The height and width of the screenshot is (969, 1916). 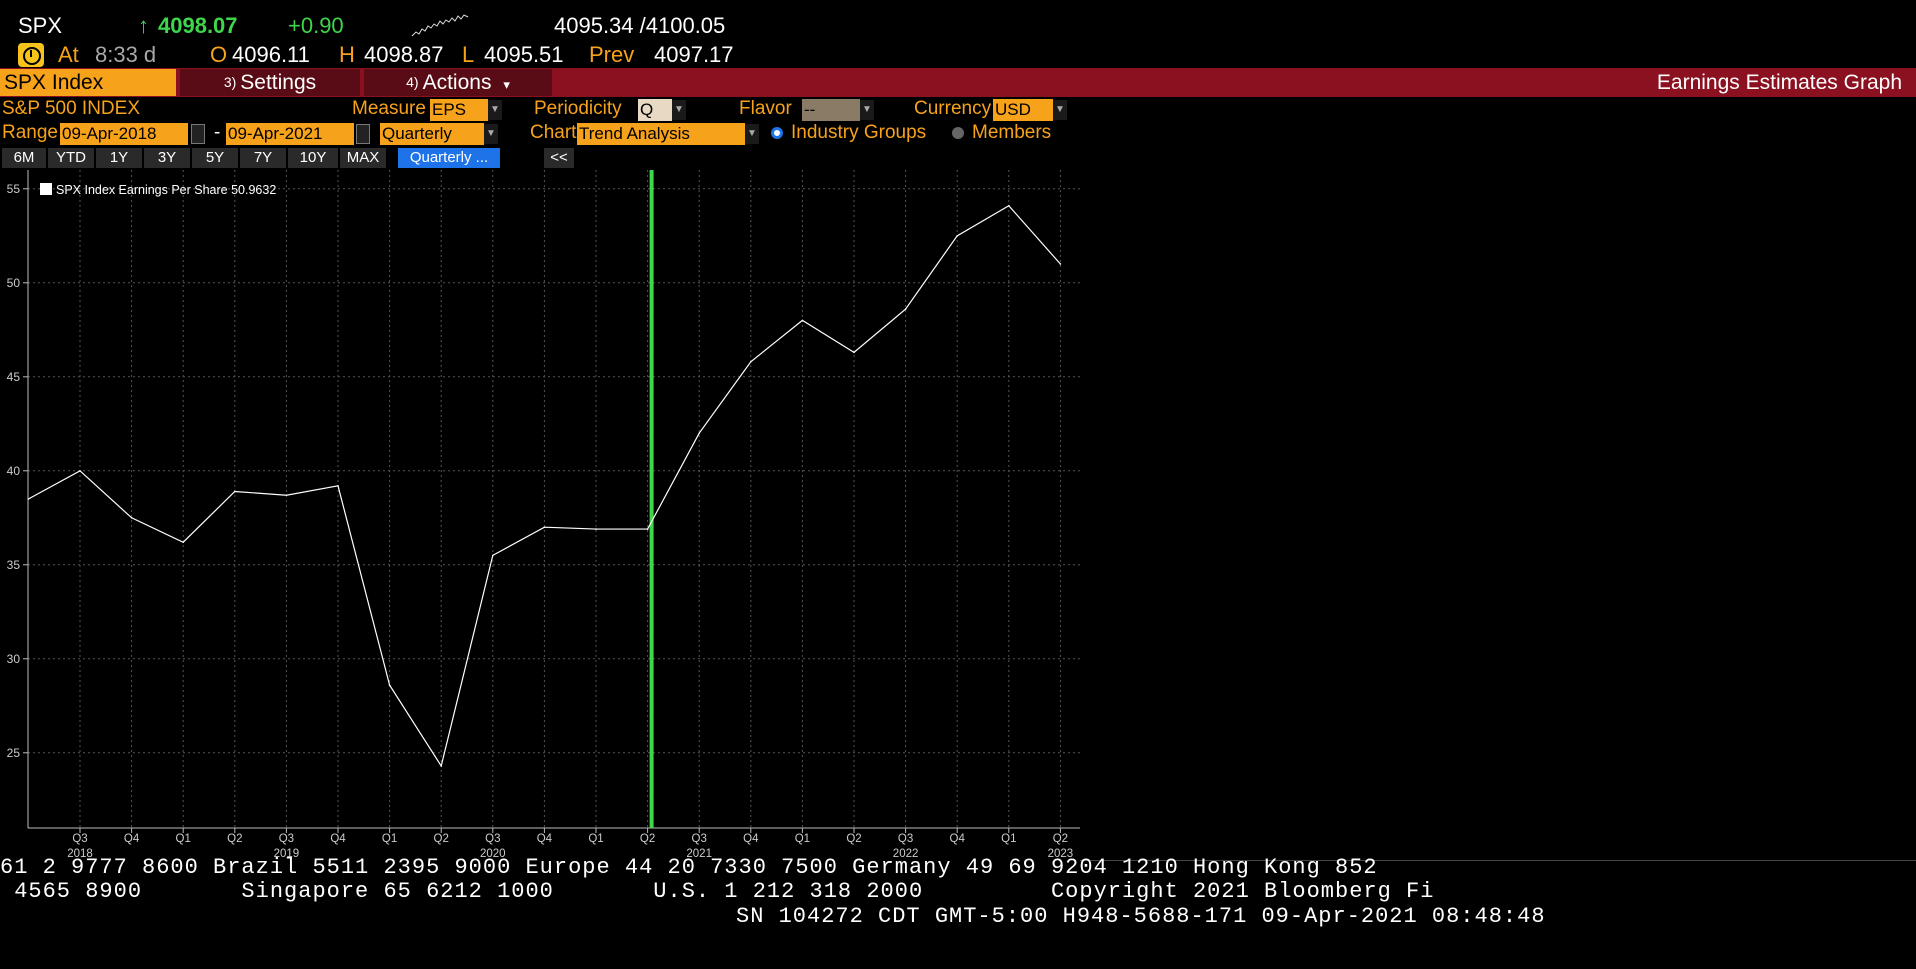 I want to click on y-tick-label: 25, so click(x=14, y=753).